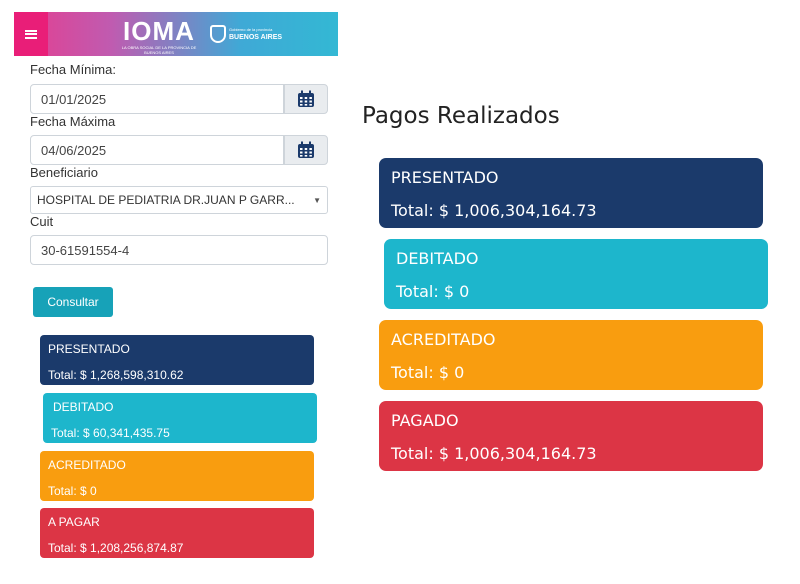 This screenshot has height=584, width=800. Describe the element at coordinates (116, 375) in the screenshot. I see `card-total: Total: $ 1,268,598,310.62` at that location.